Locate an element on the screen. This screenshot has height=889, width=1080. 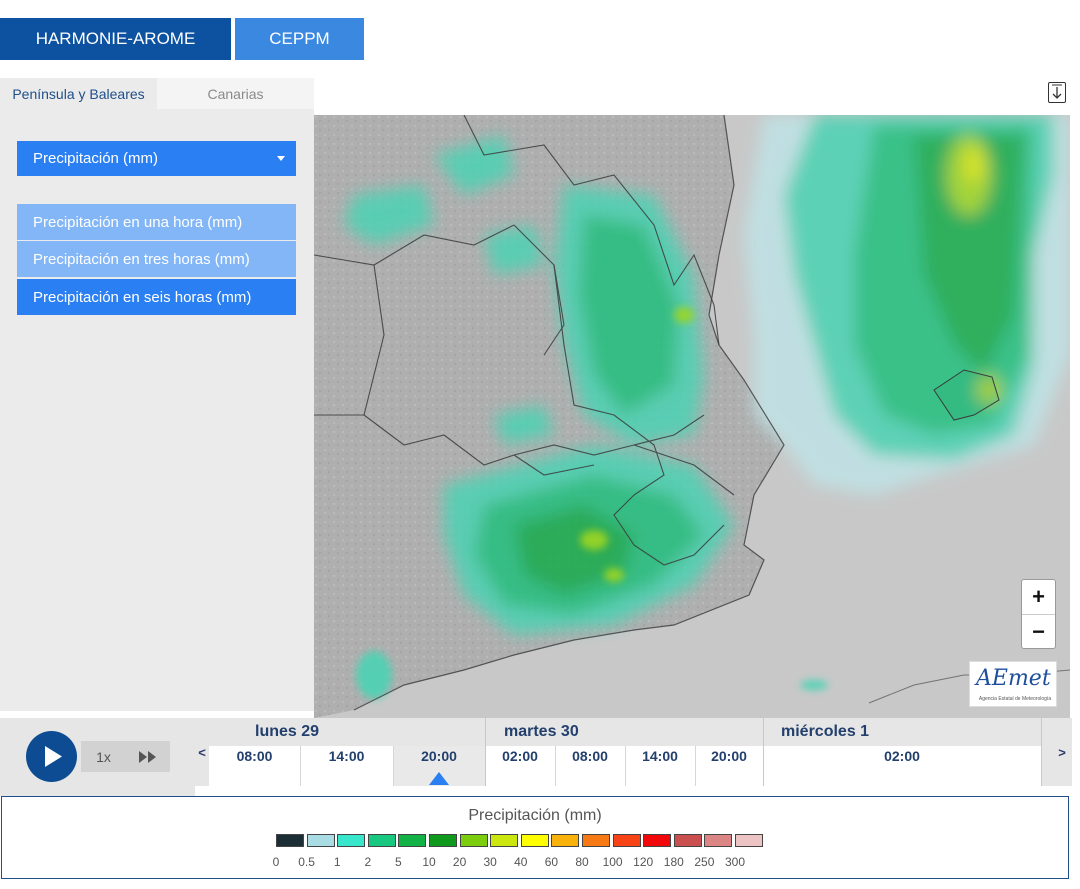
option-precip-six-hours: Precipitación en seis horas (mm) is located at coordinates (156, 297).